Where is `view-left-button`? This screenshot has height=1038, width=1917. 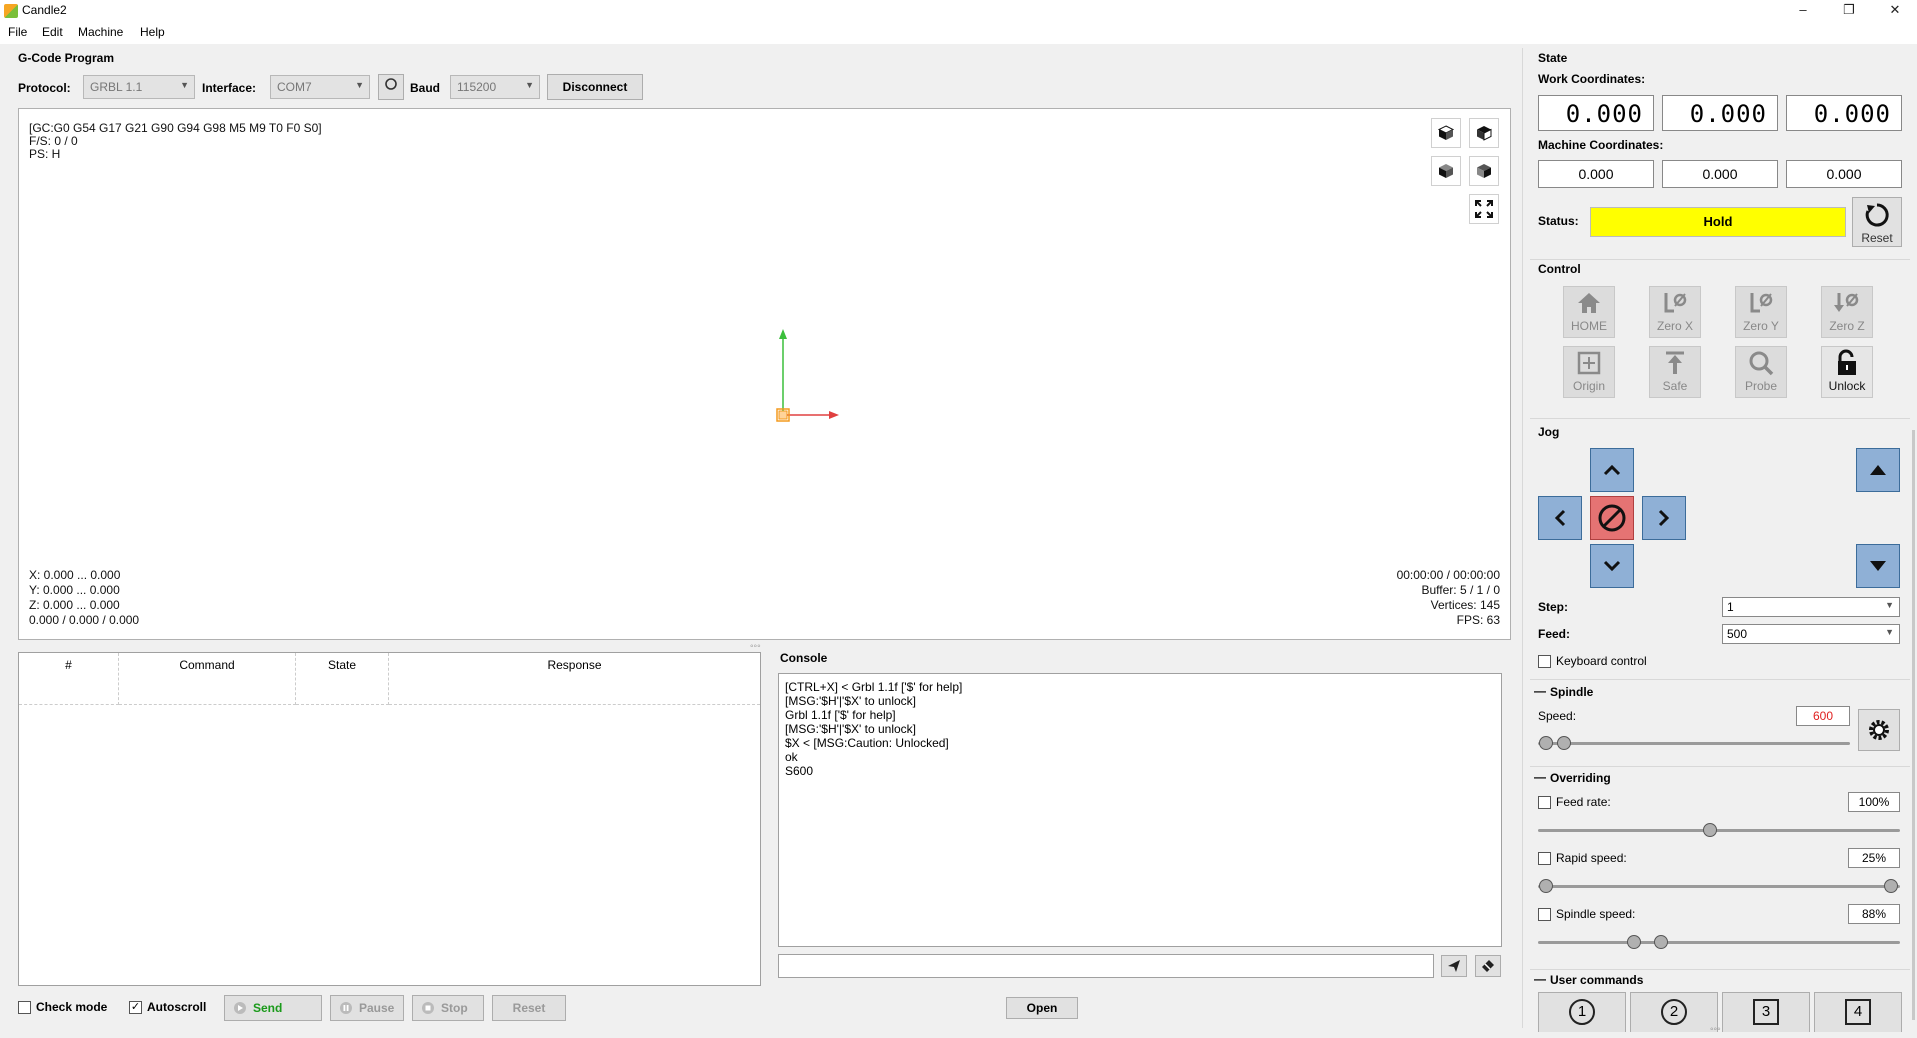 view-left-button is located at coordinates (1484, 171).